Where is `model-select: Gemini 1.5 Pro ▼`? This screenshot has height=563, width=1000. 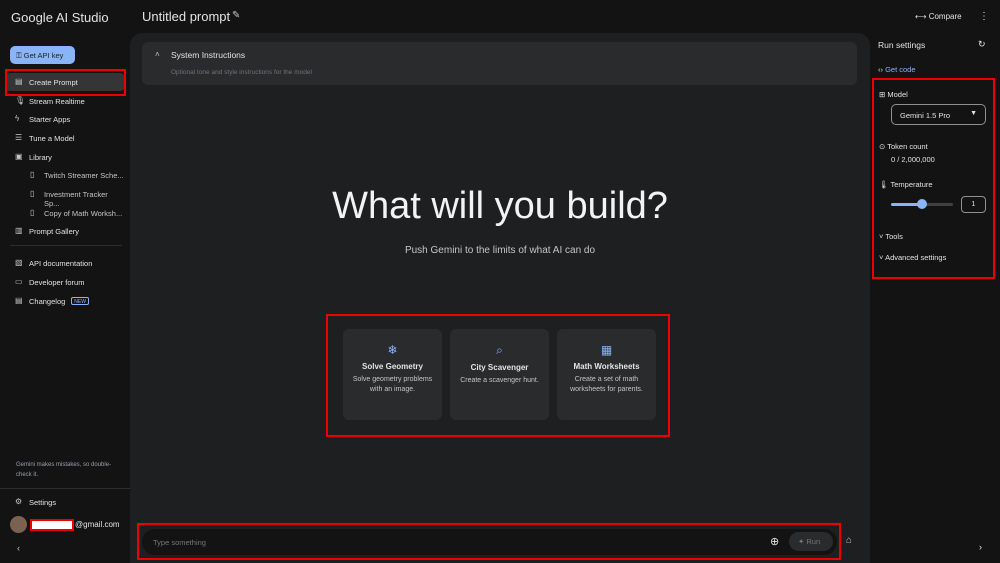 model-select: Gemini 1.5 Pro ▼ is located at coordinates (938, 114).